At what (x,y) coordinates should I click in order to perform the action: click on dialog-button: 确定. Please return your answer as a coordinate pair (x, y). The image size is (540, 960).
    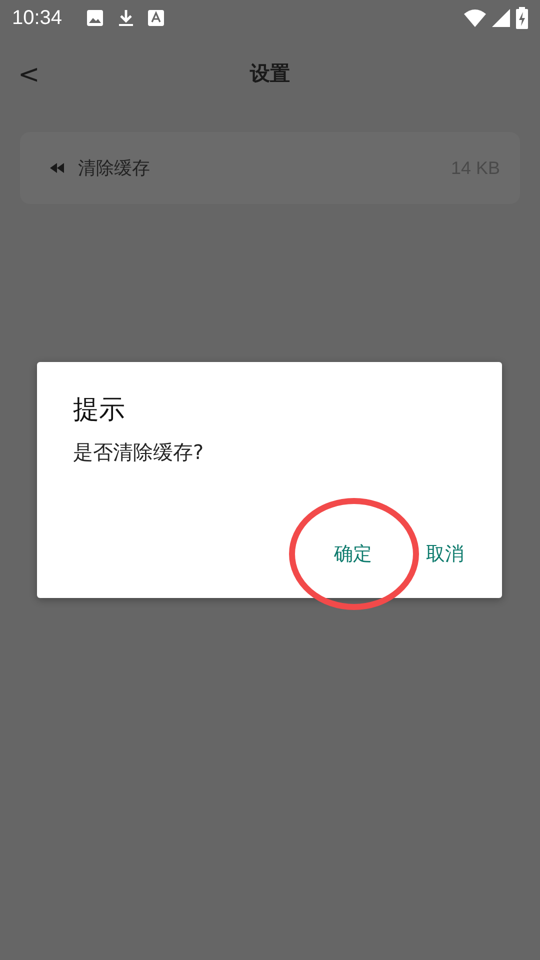
    Looking at the image, I should click on (353, 554).